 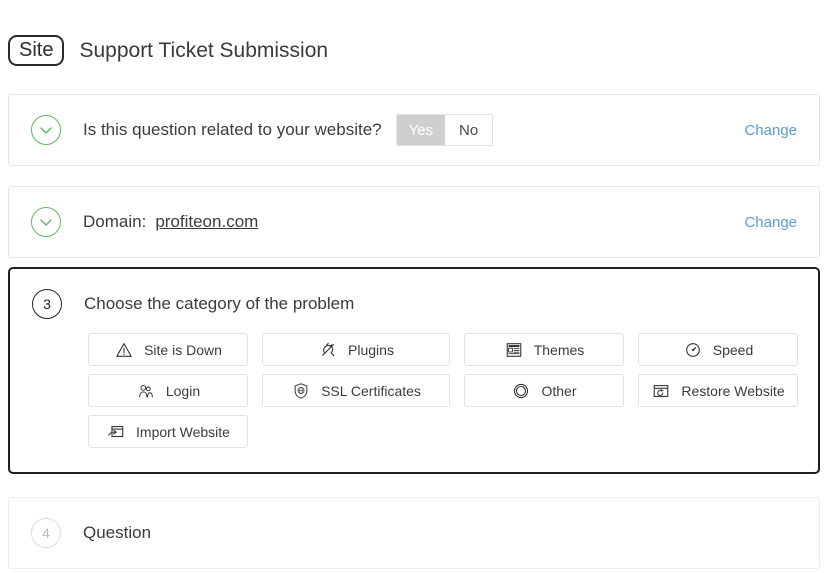 I want to click on step-3-label: Choose the category of the problem, so click(x=219, y=303).